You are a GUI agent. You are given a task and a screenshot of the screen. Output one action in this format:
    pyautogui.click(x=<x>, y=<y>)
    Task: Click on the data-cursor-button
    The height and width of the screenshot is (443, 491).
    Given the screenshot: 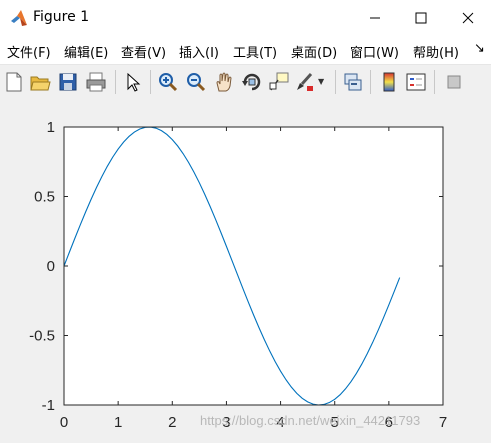 What is the action you would take?
    pyautogui.click(x=279, y=82)
    